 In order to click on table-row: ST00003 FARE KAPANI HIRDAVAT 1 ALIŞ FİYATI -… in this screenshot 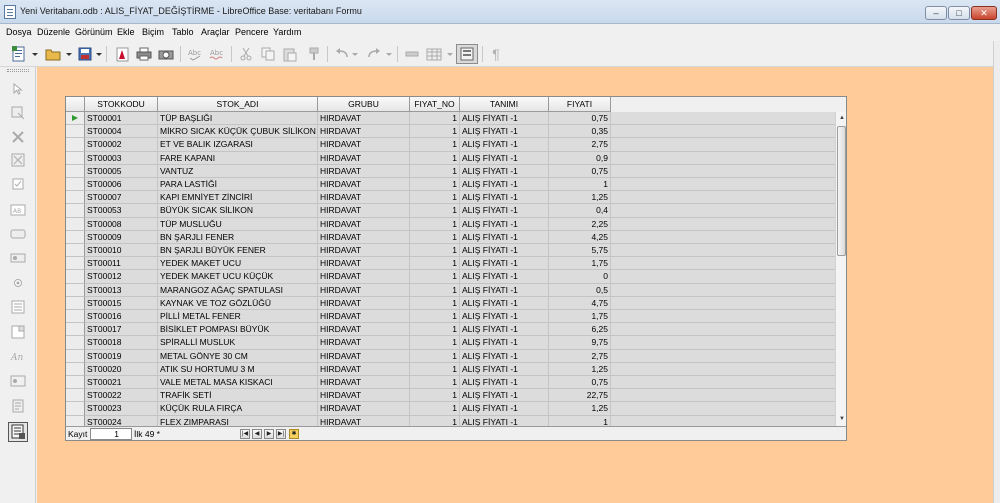, I will do `click(450, 158)`.